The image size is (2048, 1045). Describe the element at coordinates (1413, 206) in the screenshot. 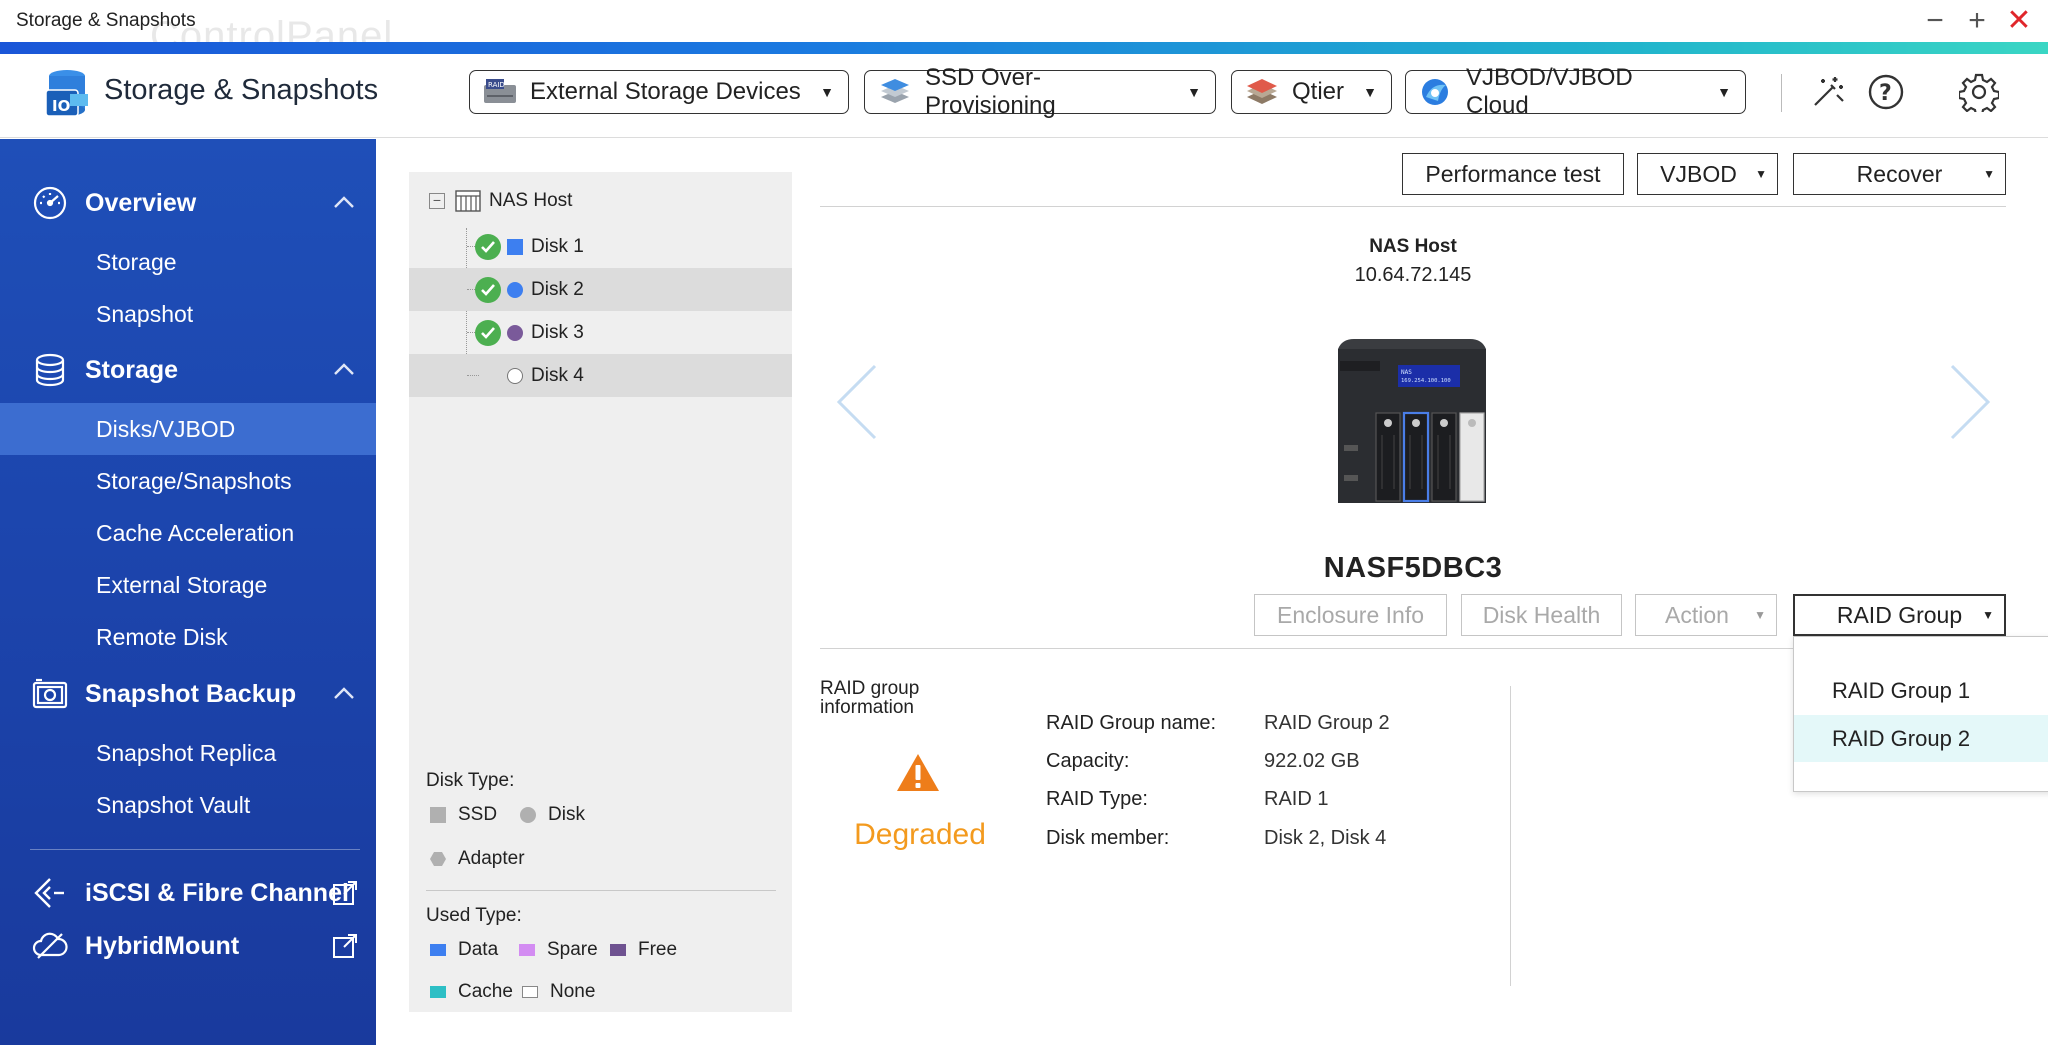

I see `toolbar-divider` at that location.